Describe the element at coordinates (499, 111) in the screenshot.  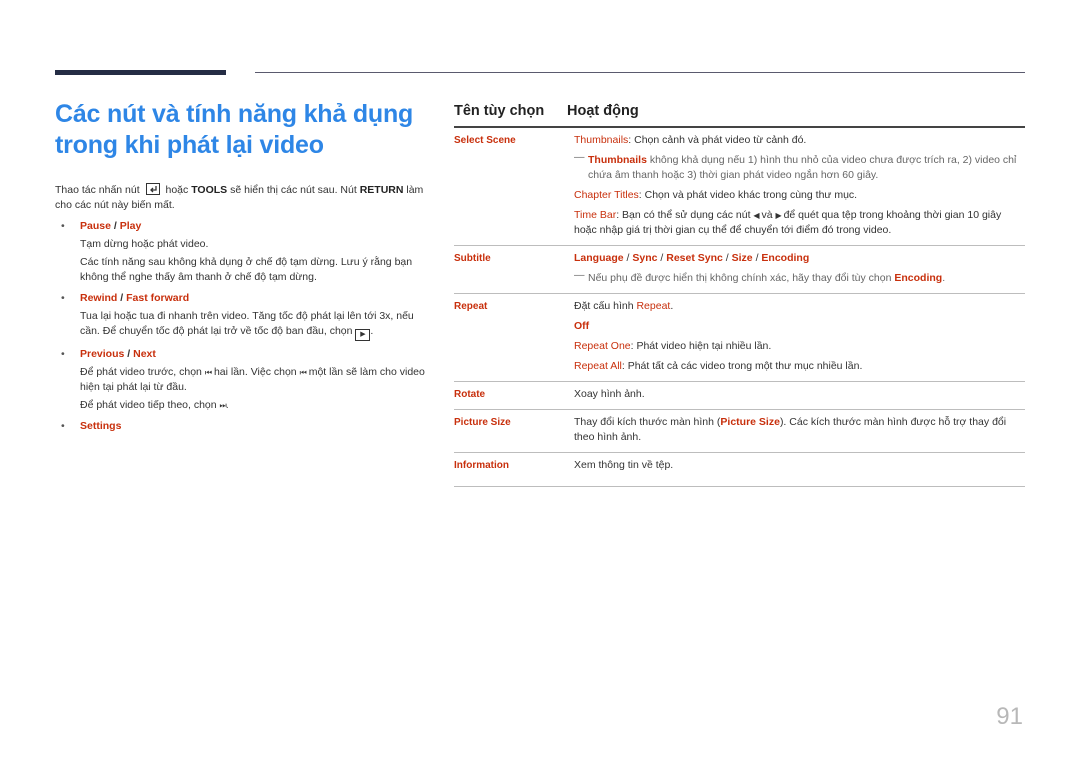
I see `header-option-name: Tên tùy chọn` at that location.